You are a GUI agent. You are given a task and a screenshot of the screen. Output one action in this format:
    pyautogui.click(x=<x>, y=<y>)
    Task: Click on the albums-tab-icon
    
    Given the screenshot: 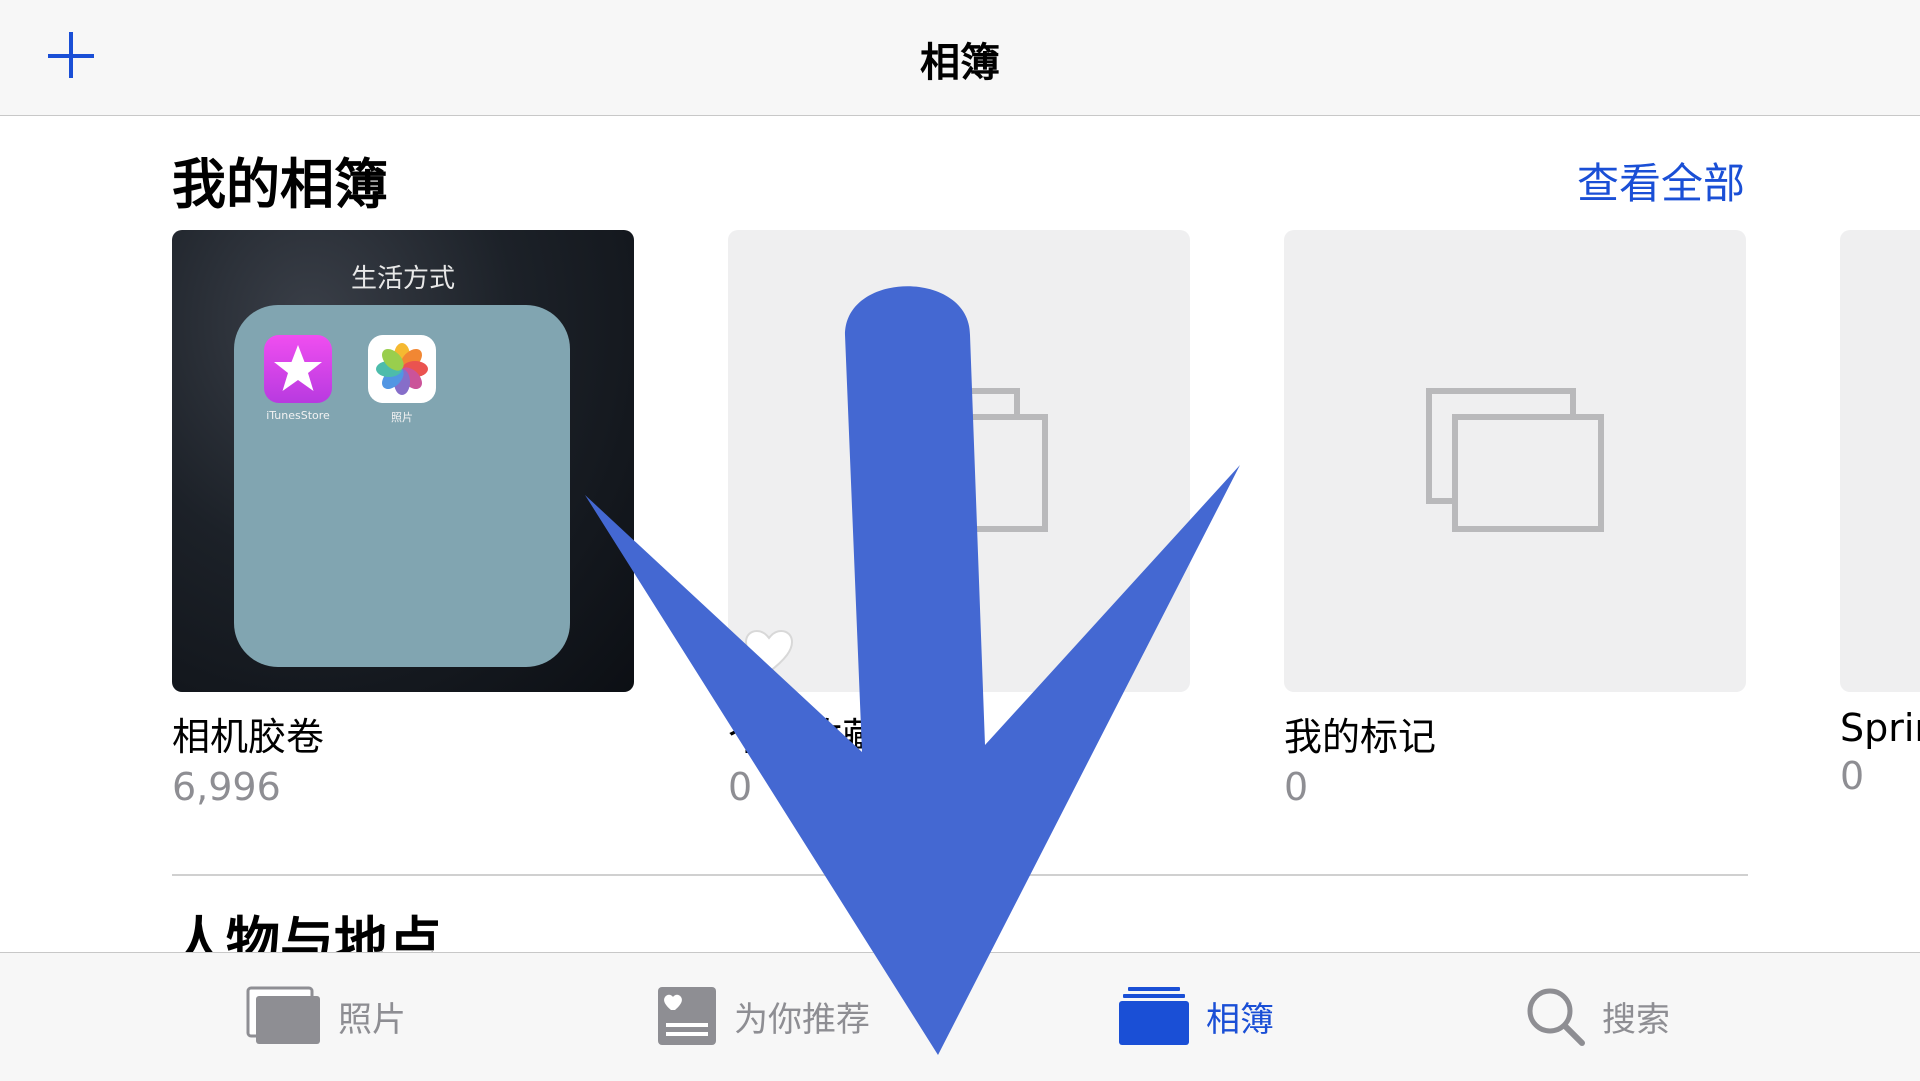 What is the action you would take?
    pyautogui.click(x=1154, y=1016)
    